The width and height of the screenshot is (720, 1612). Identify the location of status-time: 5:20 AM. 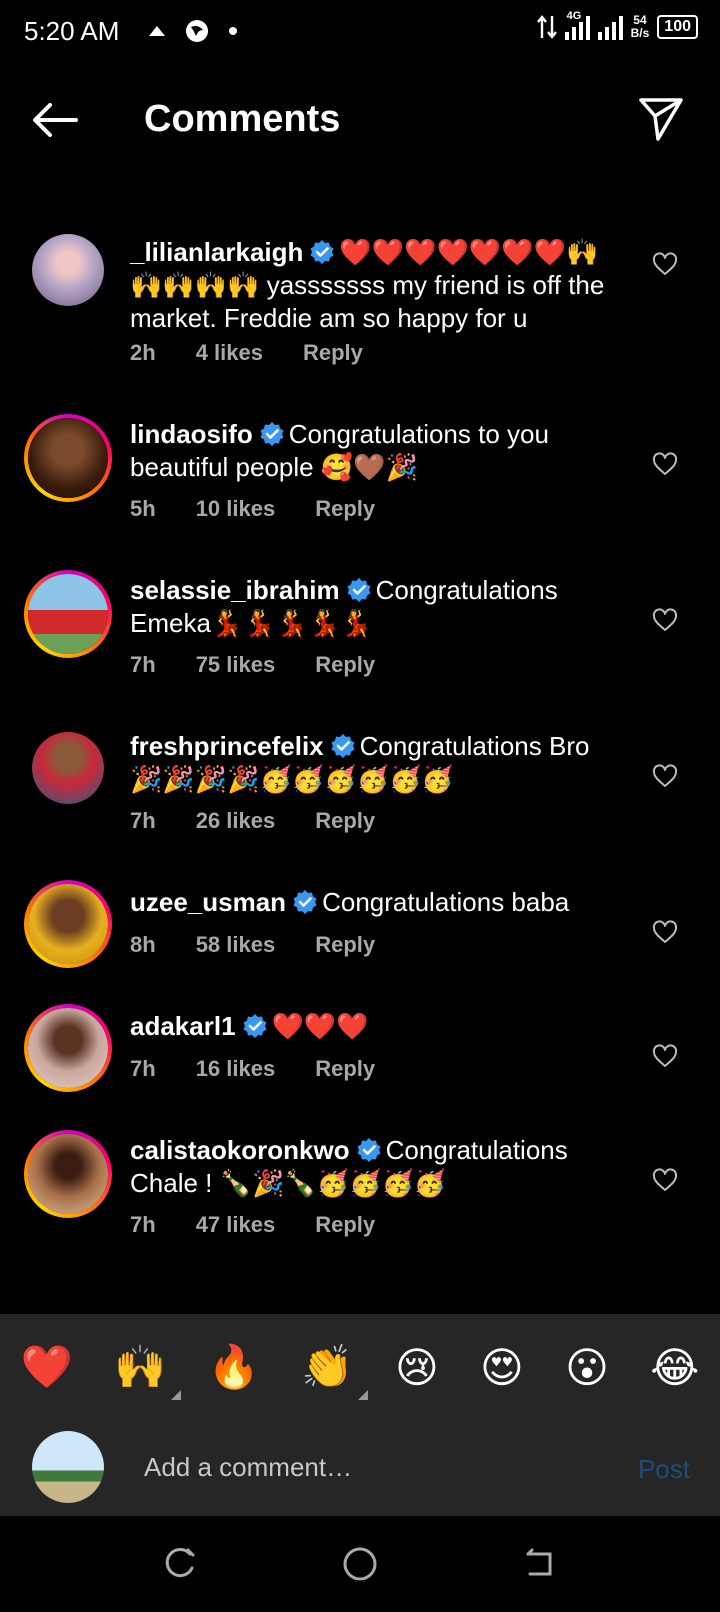
(72, 31).